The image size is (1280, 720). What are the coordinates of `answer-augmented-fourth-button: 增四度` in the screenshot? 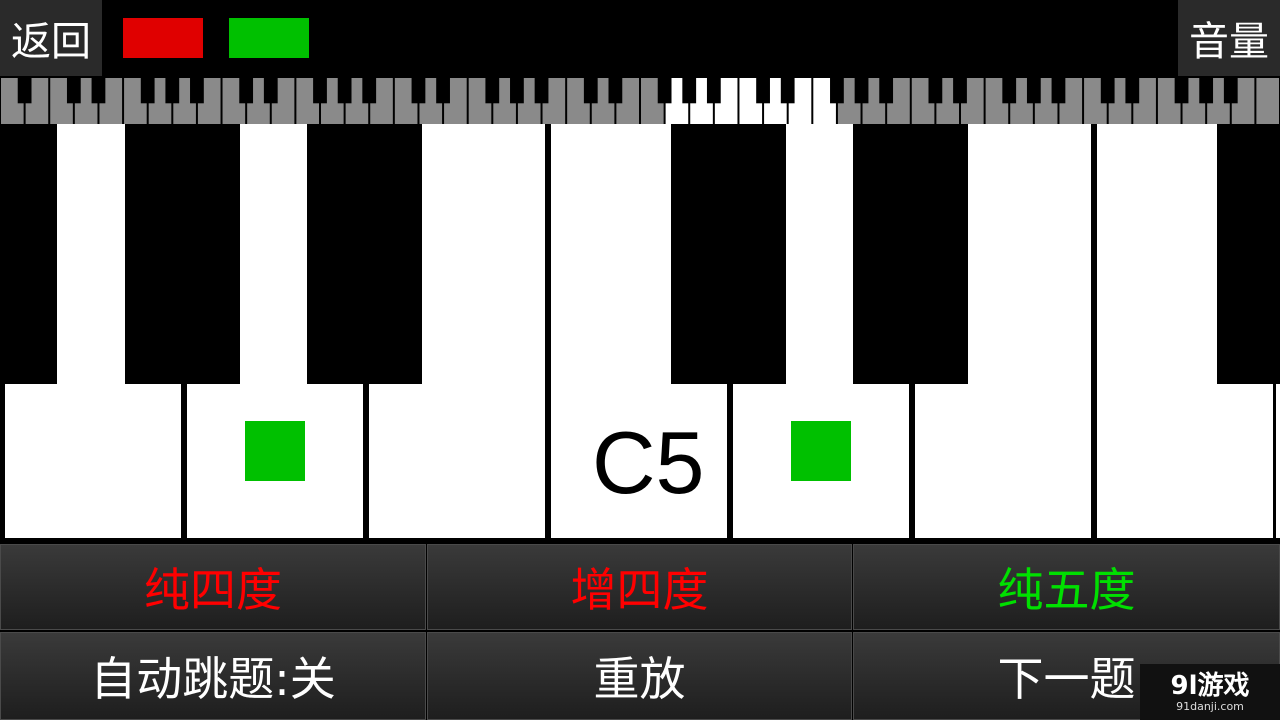 It's located at (639, 587).